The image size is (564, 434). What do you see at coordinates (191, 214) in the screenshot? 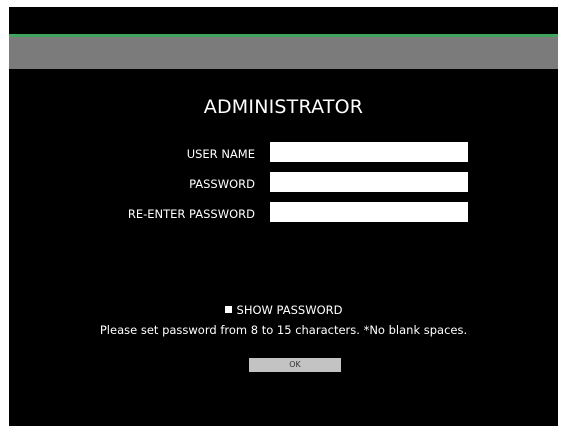
I see `reenter-password-label: RE-ENTER PASSWORD` at bounding box center [191, 214].